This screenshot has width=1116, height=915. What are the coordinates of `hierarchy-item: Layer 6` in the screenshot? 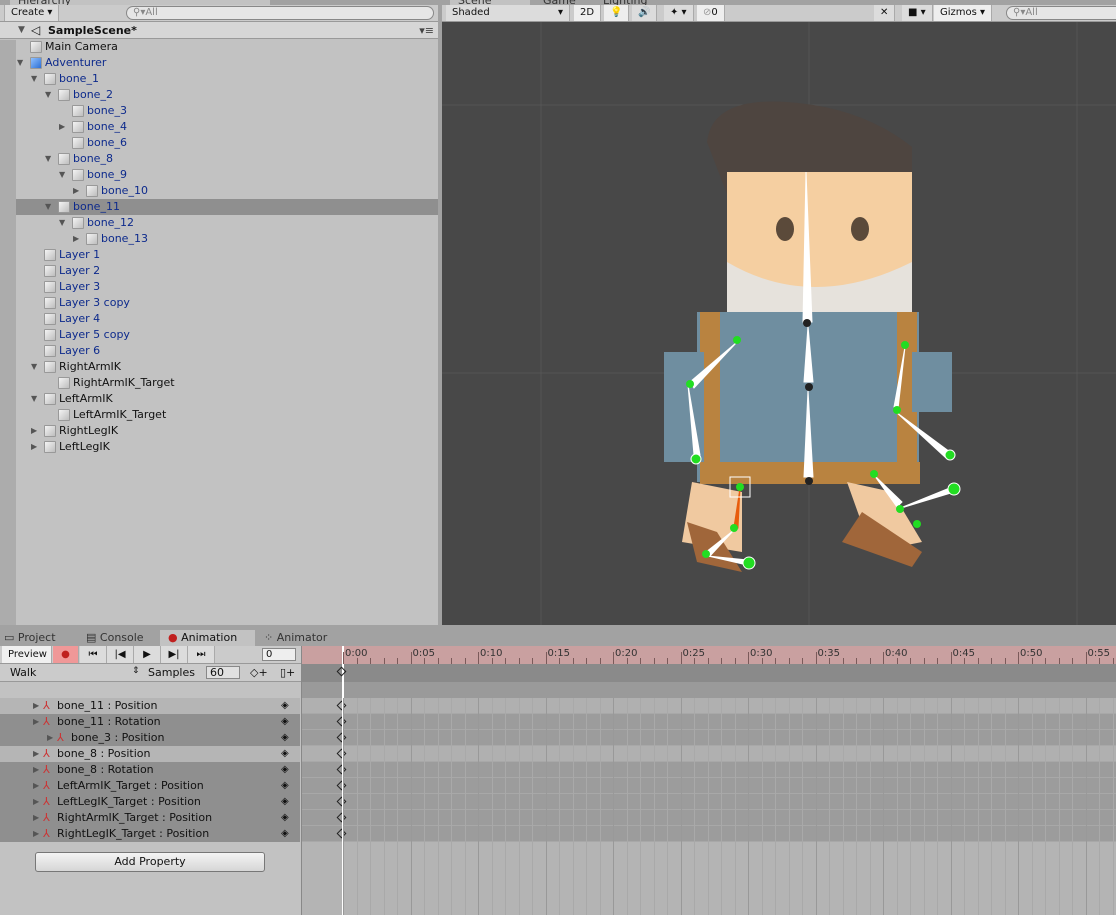 It's located at (227, 351).